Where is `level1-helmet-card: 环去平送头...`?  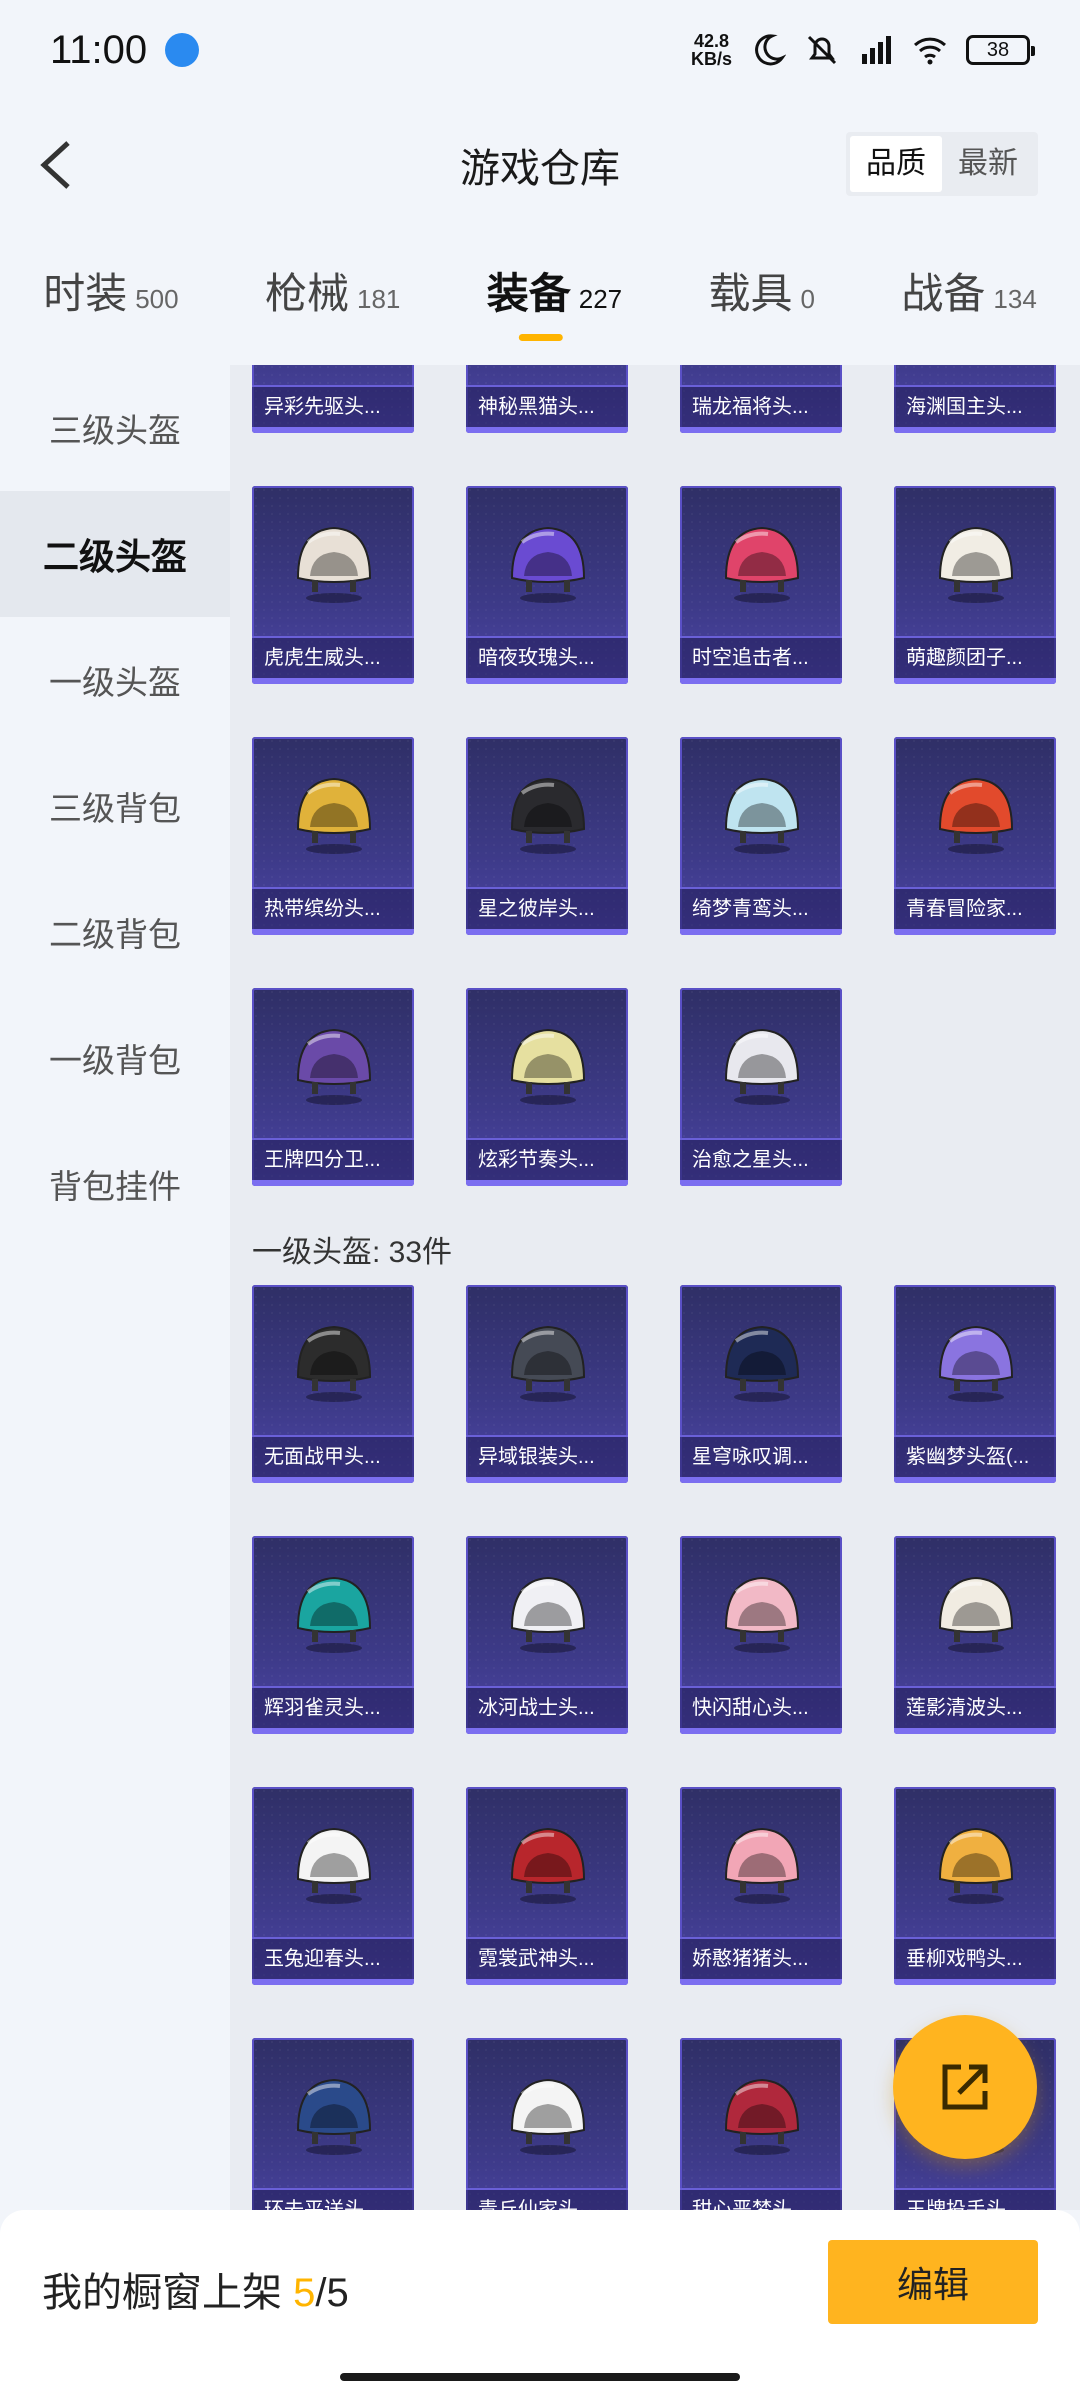 level1-helmet-card: 环去平送头... is located at coordinates (333, 2124).